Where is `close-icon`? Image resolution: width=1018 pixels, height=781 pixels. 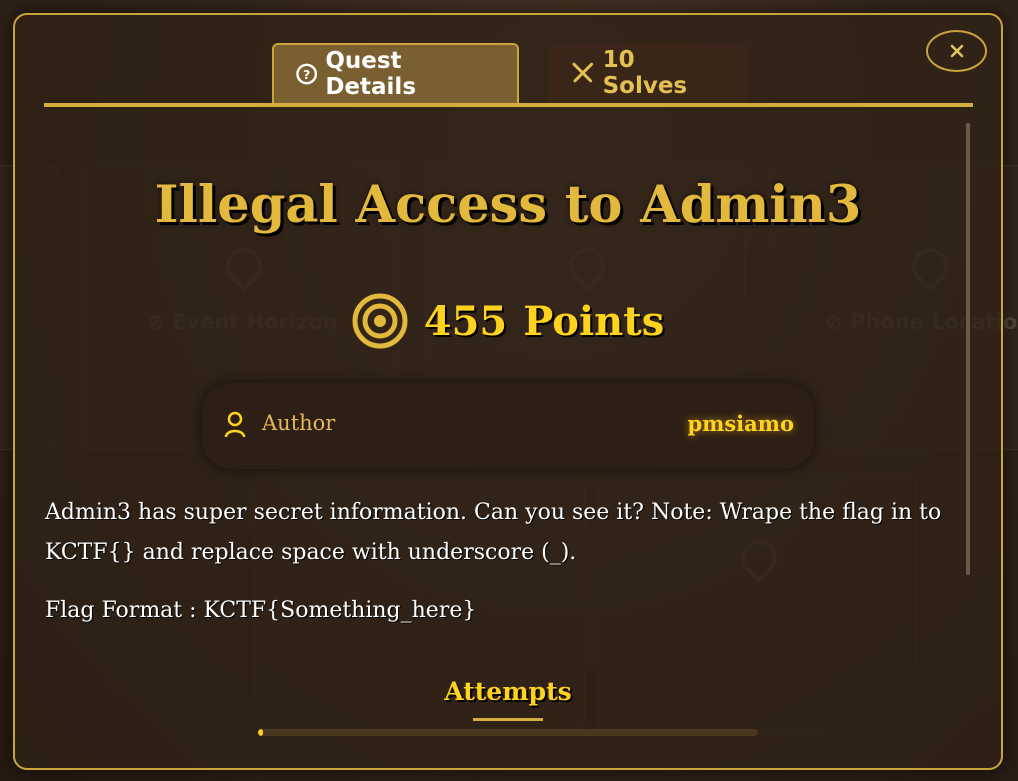 close-icon is located at coordinates (956, 51).